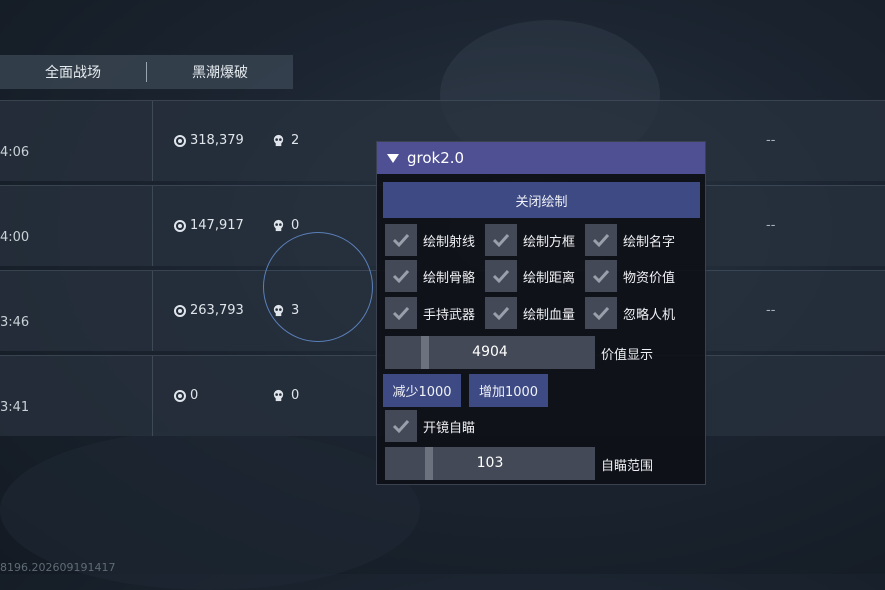  Describe the element at coordinates (627, 355) in the screenshot. I see `value-slider-label: 价值显示` at that location.